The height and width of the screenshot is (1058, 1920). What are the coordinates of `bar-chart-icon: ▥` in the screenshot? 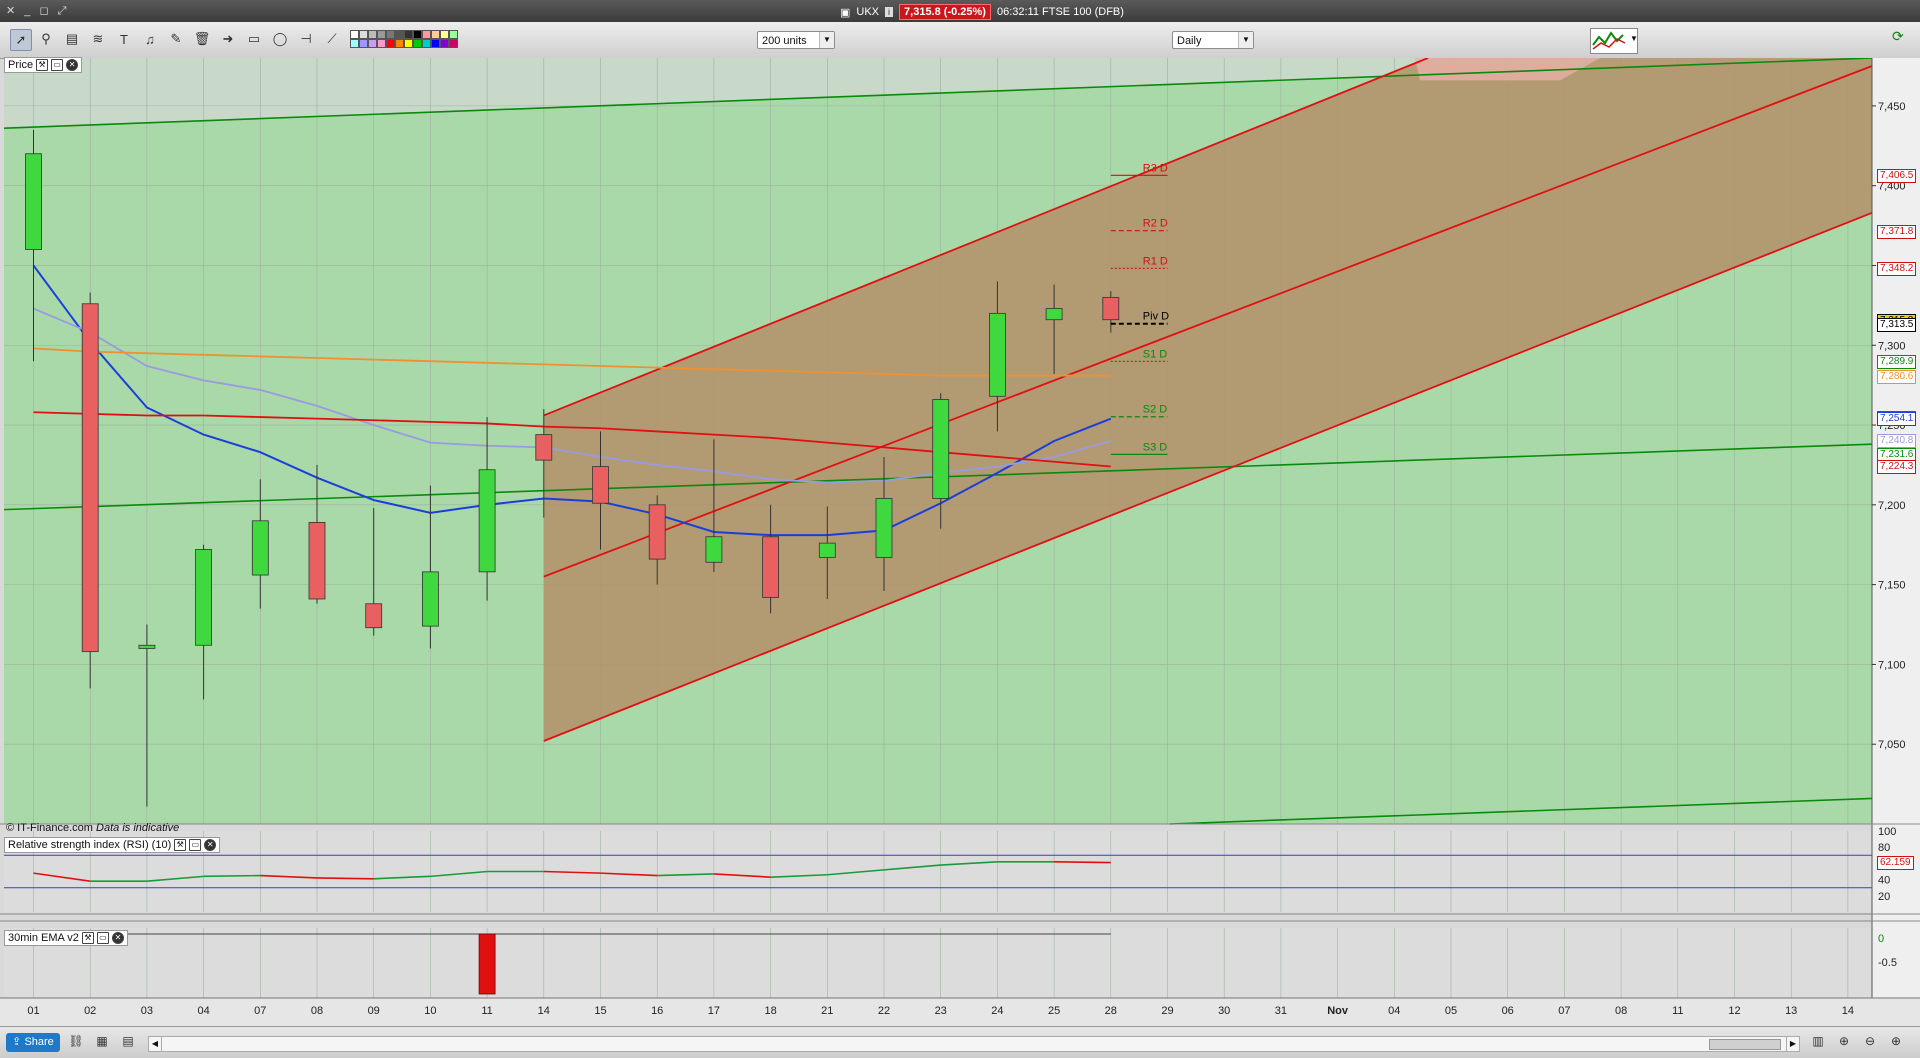 It's located at (1818, 1041).